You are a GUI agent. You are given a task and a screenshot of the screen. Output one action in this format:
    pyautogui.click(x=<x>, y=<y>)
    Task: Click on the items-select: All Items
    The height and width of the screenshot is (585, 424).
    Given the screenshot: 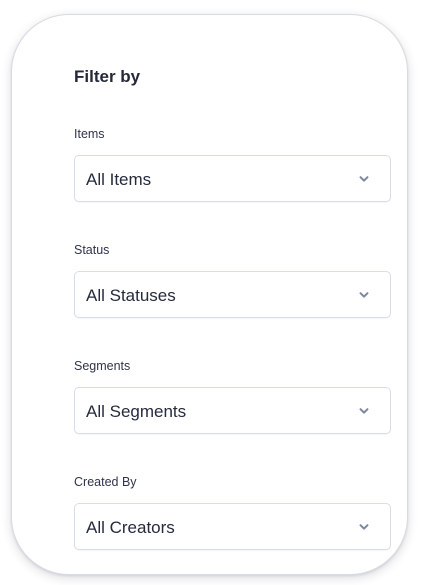 What is the action you would take?
    pyautogui.click(x=232, y=178)
    